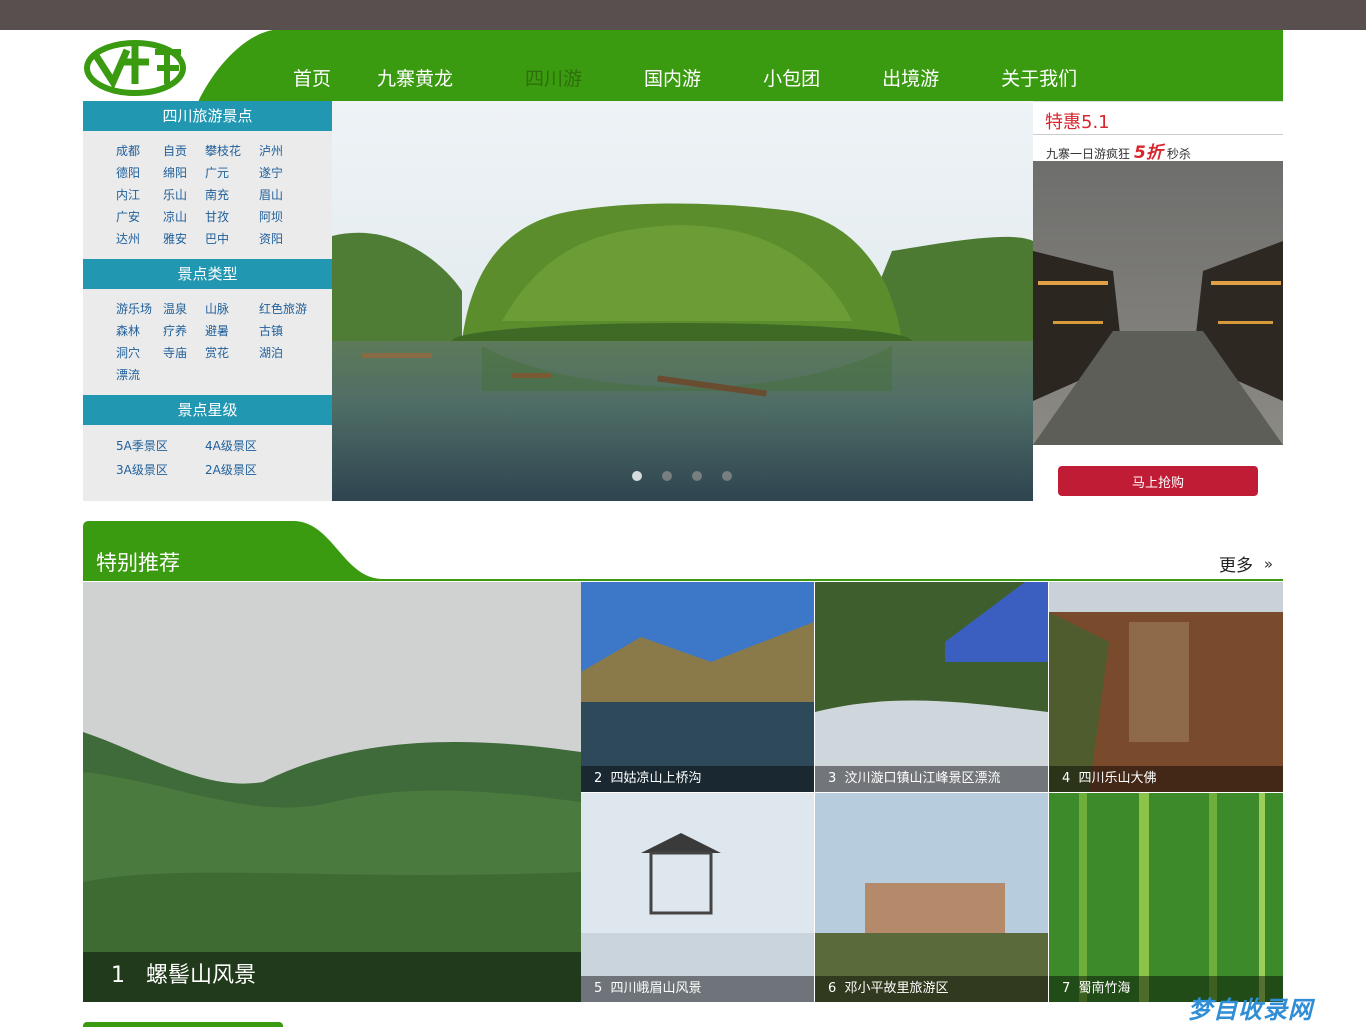 The image size is (1366, 1027). Describe the element at coordinates (289, 217) in the screenshot. I see `city-link-item: 阿坝` at that location.